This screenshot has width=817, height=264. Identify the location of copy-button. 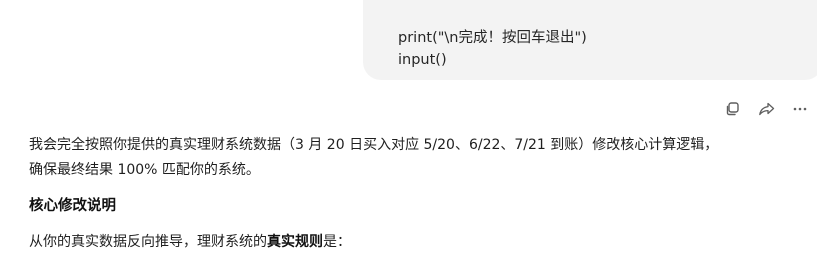
(732, 109).